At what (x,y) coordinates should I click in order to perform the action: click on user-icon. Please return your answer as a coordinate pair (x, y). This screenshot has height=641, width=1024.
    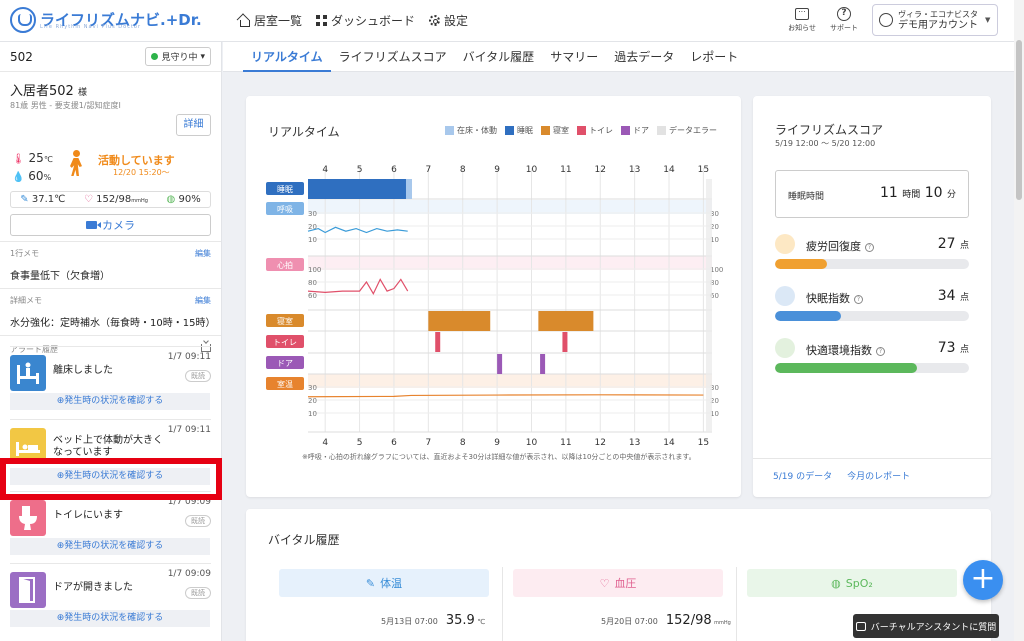
    Looking at the image, I should click on (886, 20).